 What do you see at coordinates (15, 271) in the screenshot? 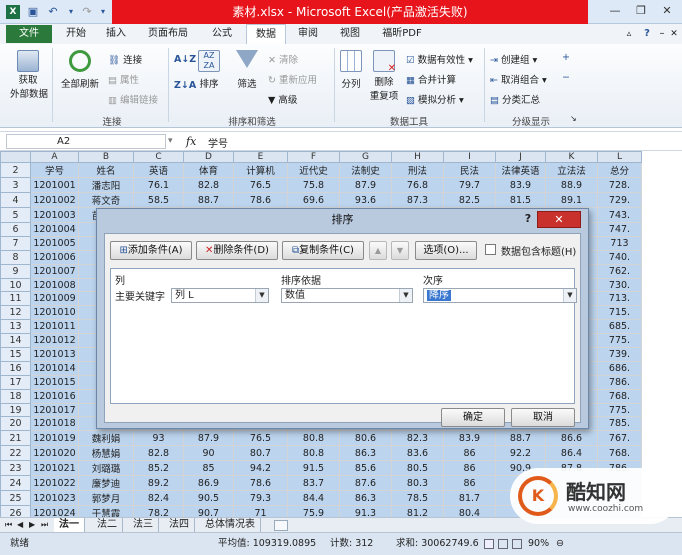
I see `row-header: 9` at bounding box center [15, 271].